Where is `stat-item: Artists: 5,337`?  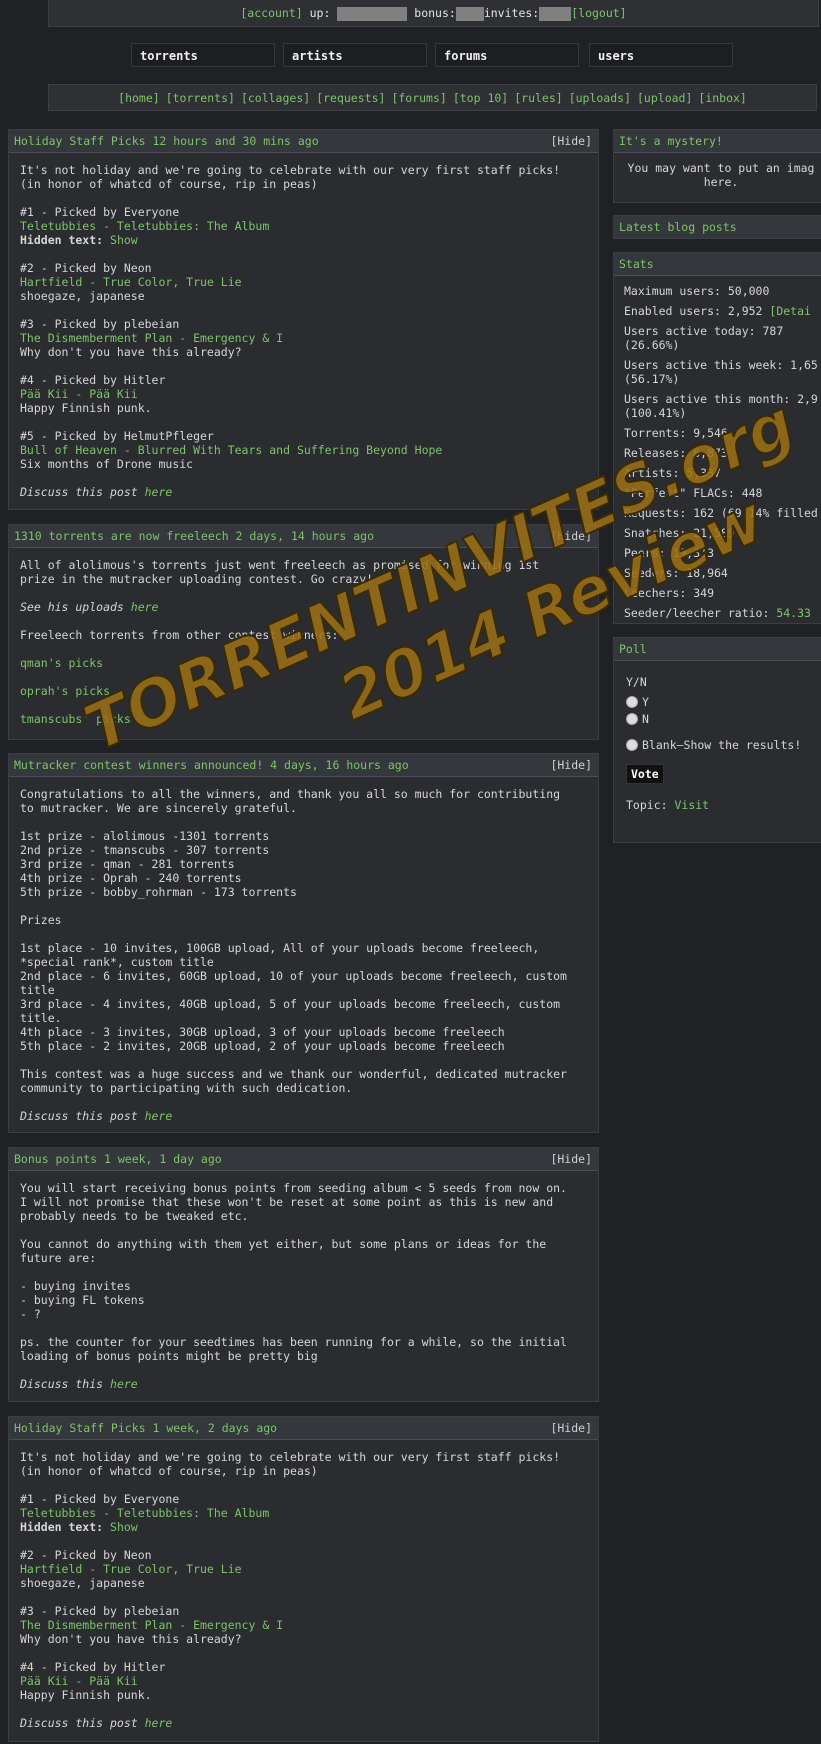 stat-item: Artists: 5,337 is located at coordinates (721, 473).